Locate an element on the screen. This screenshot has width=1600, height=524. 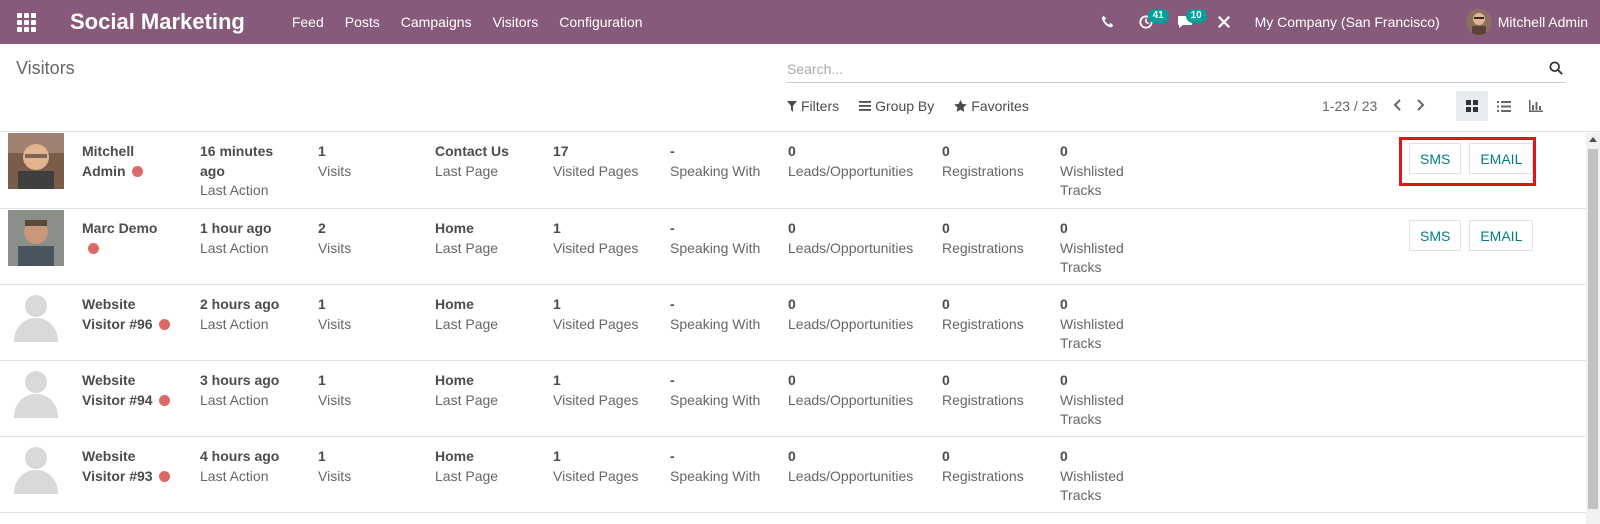
pager-value: 1-23 / 23 is located at coordinates (1349, 106).